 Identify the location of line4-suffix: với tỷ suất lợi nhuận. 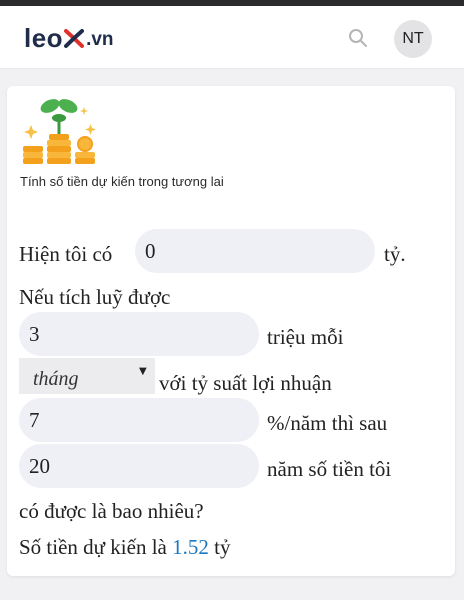
(245, 383).